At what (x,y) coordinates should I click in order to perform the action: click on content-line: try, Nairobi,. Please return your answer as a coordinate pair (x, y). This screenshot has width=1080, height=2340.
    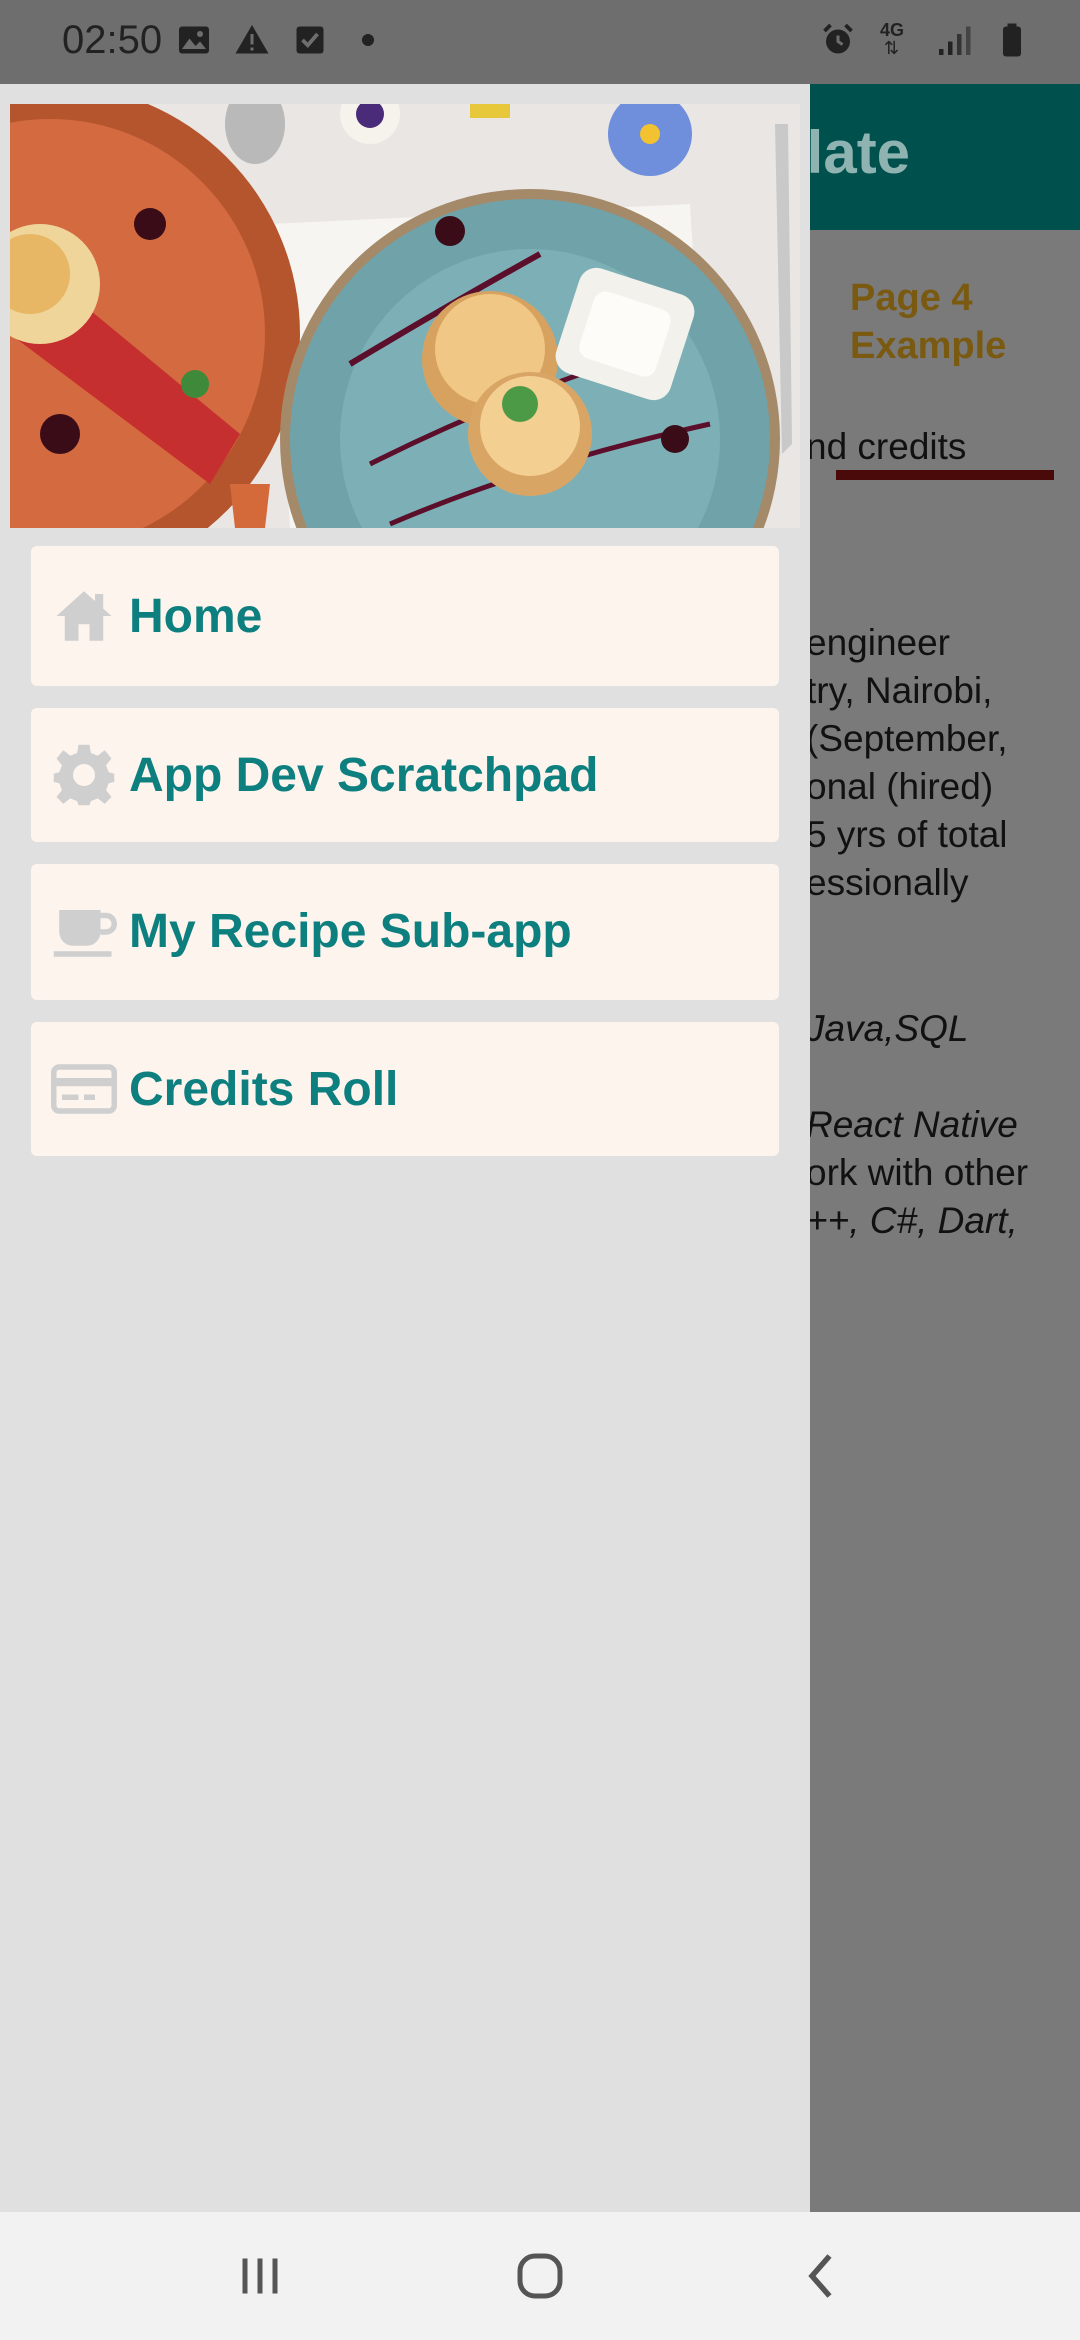
    Looking at the image, I should click on (899, 690).